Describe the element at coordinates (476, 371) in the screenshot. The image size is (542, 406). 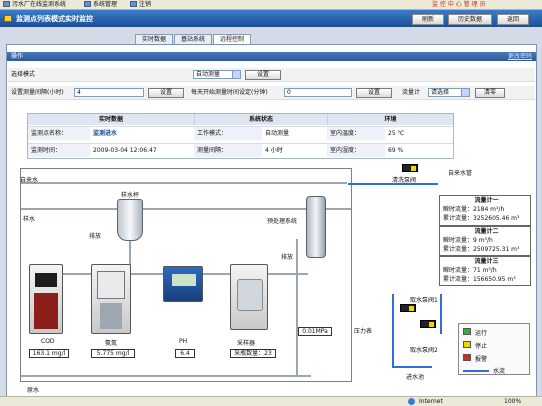
I see `legend-water-flow-line` at that location.